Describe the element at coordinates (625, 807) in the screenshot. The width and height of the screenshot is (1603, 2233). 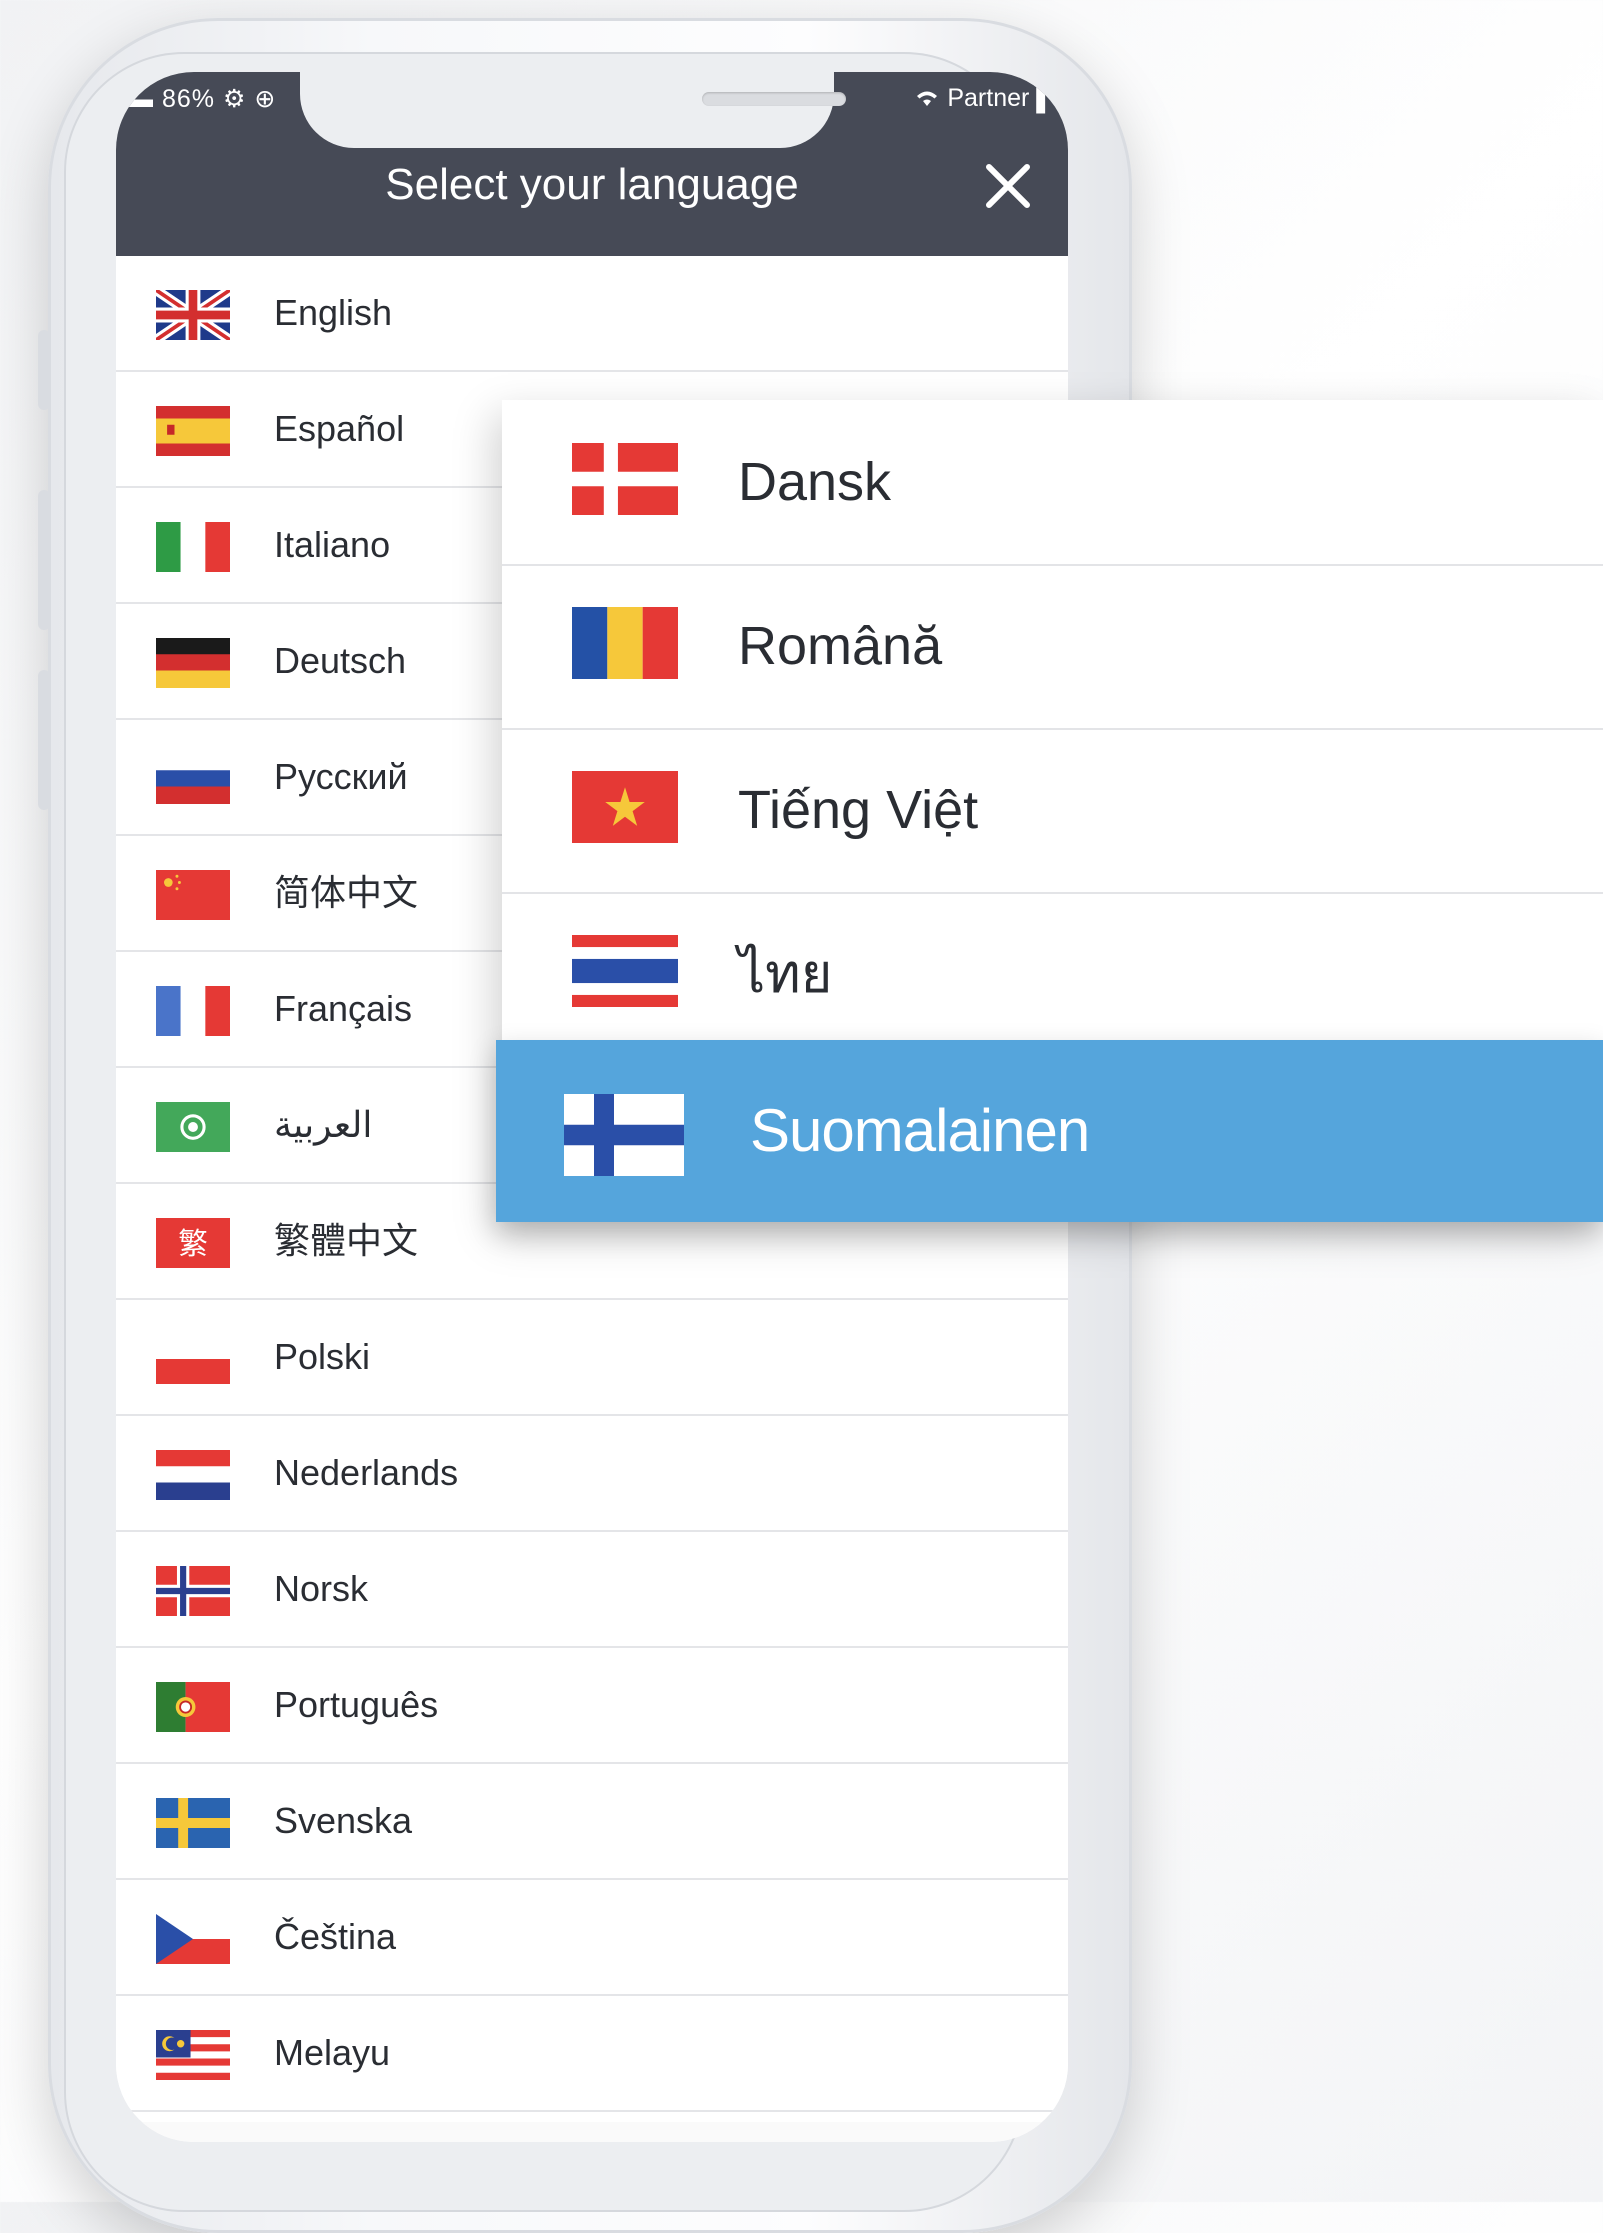
I see `vietnam-flag-icon` at that location.